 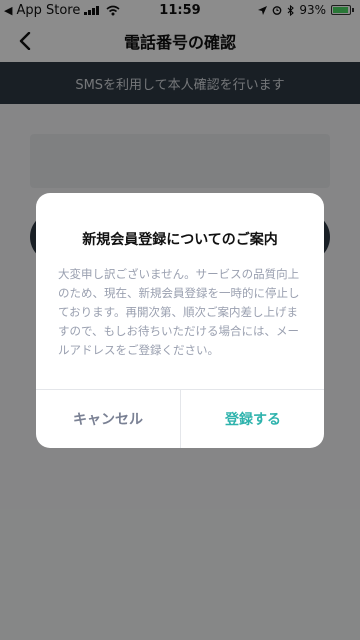 I want to click on cancel-button: キャンセル, so click(x=108, y=419).